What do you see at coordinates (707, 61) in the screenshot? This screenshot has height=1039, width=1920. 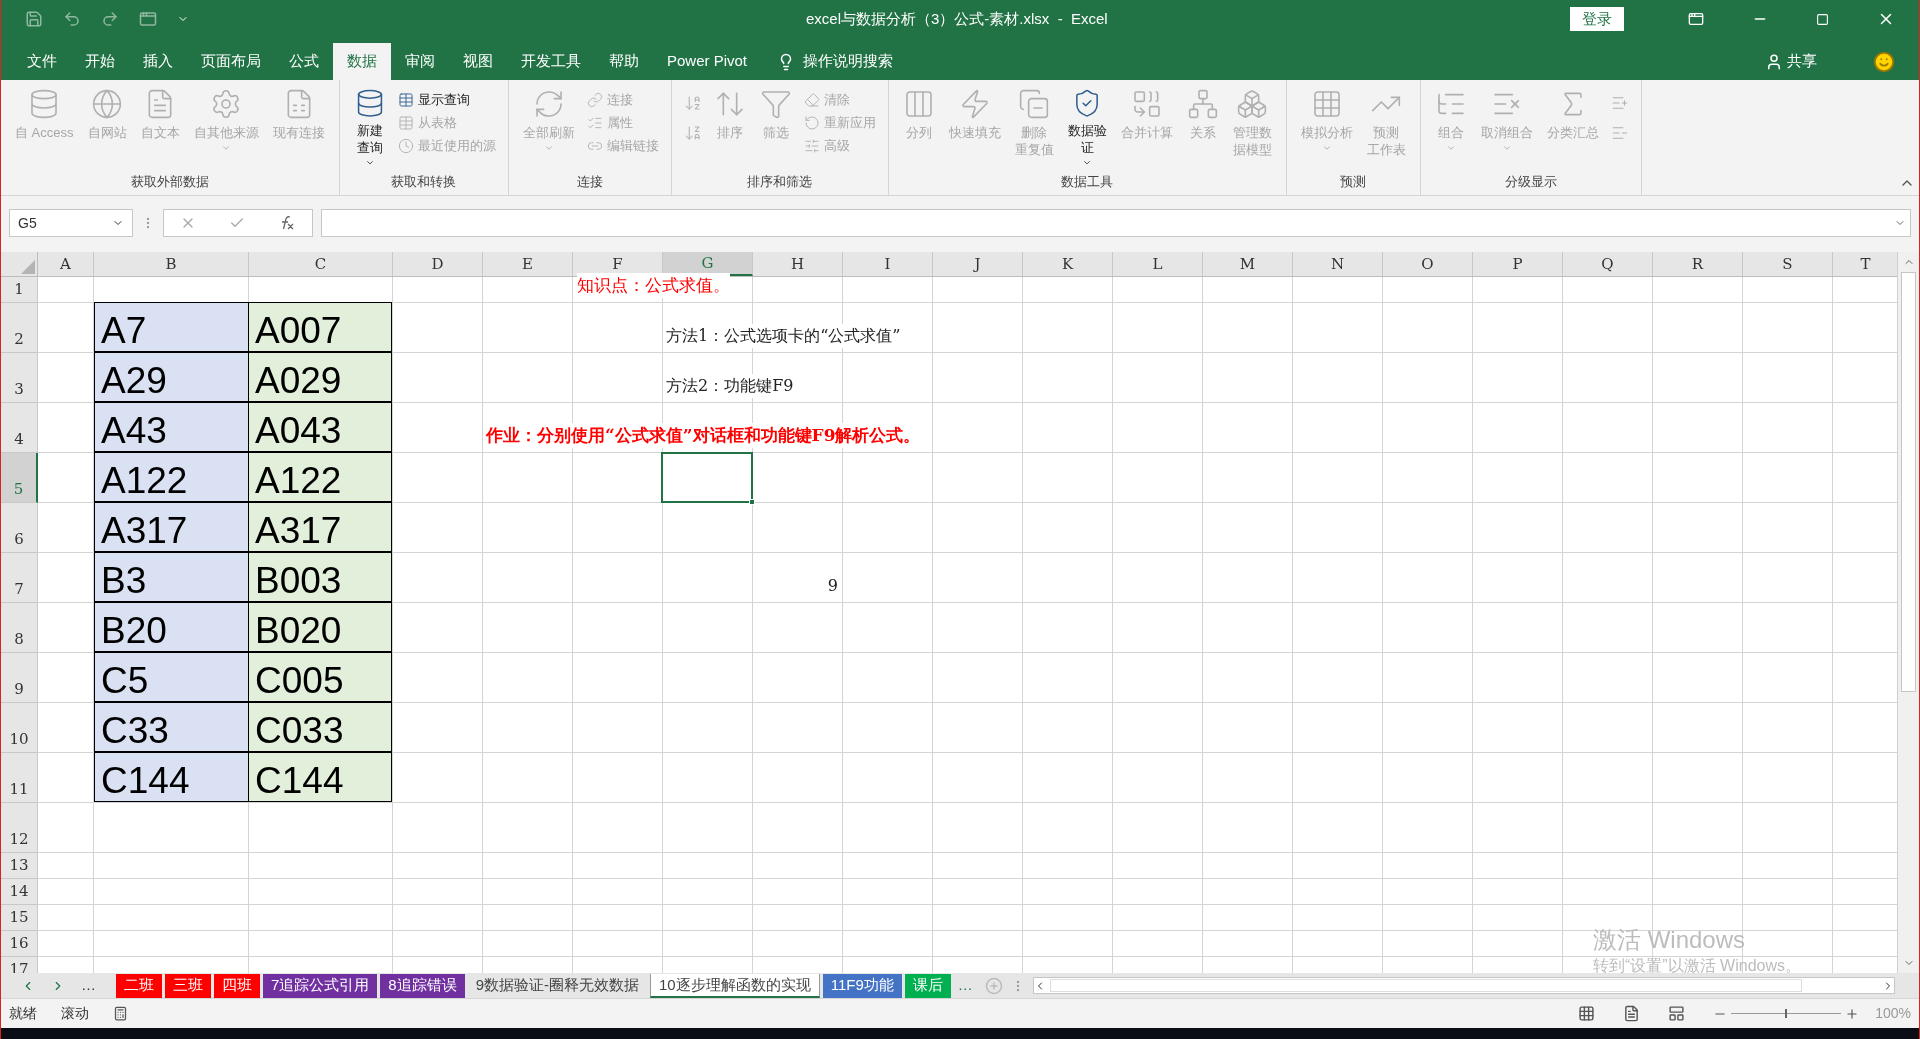 I see `menu-tab: Power Pivot` at bounding box center [707, 61].